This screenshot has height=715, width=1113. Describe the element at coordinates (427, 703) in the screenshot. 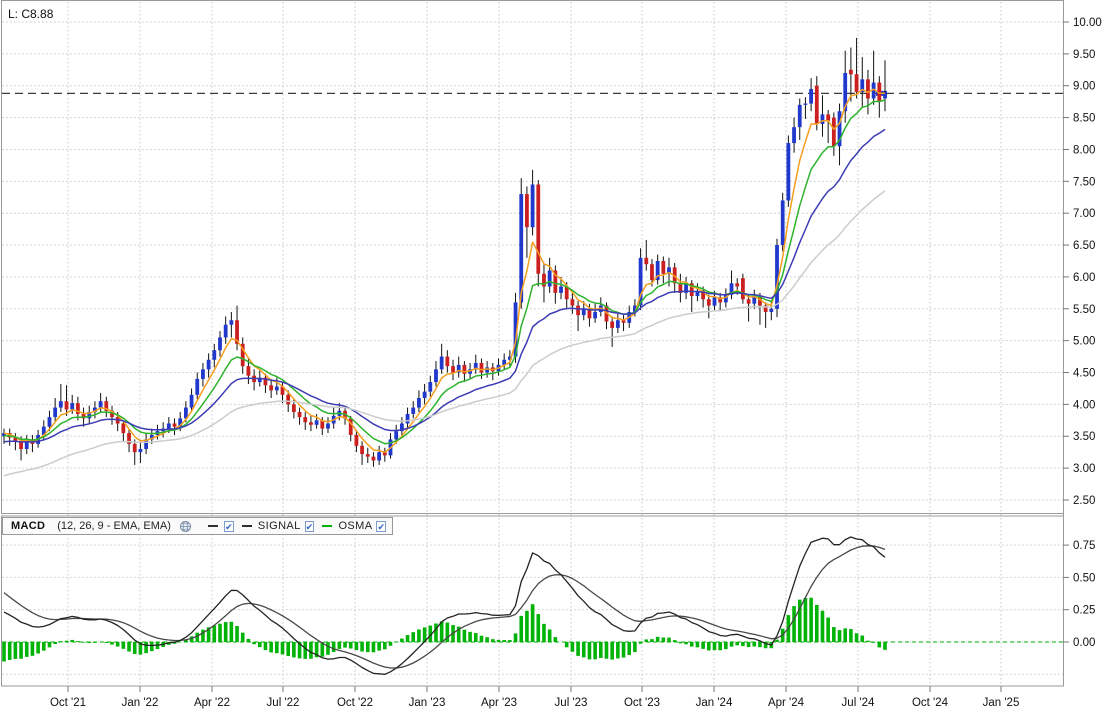

I see `time-axis-label: Jan '23` at that location.